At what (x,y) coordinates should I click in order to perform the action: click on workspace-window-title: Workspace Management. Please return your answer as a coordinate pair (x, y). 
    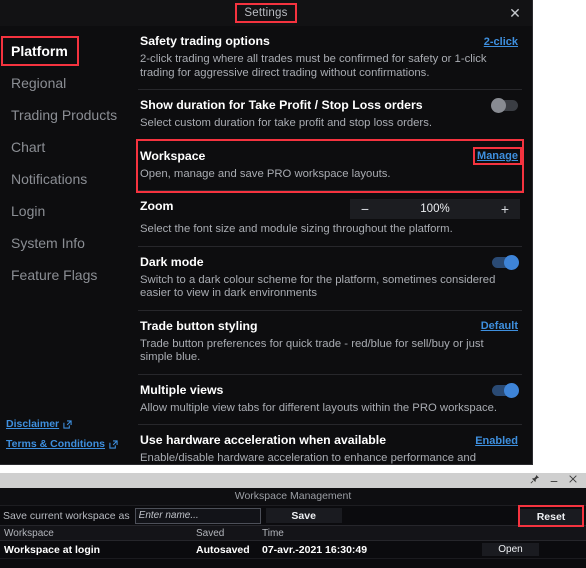
    Looking at the image, I should click on (293, 497).